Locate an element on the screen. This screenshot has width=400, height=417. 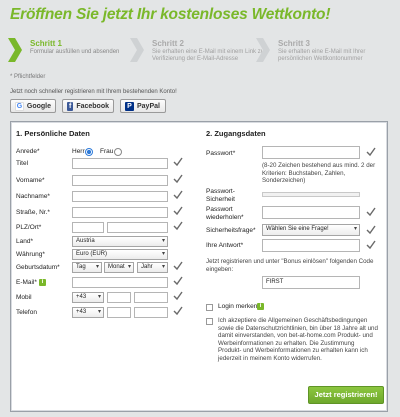
agb-checkbox is located at coordinates (209, 321).